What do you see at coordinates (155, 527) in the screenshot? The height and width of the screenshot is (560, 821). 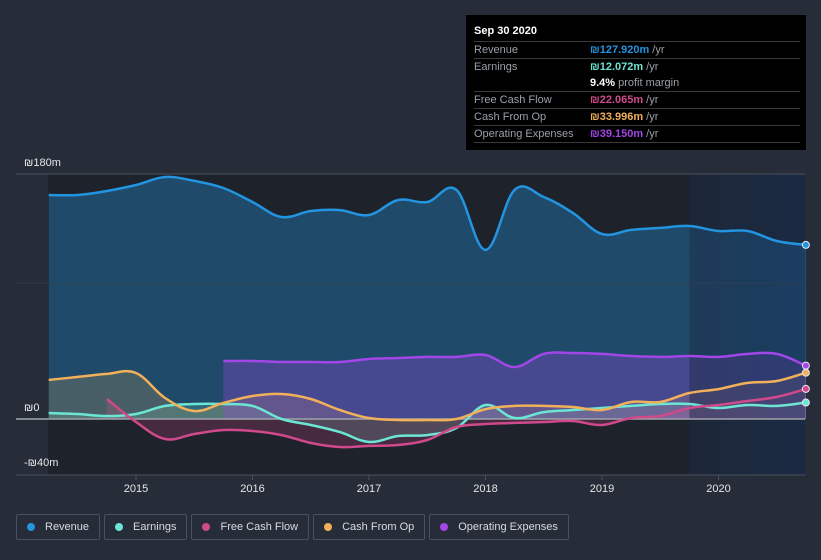 I see `legend-label: Earnings` at bounding box center [155, 527].